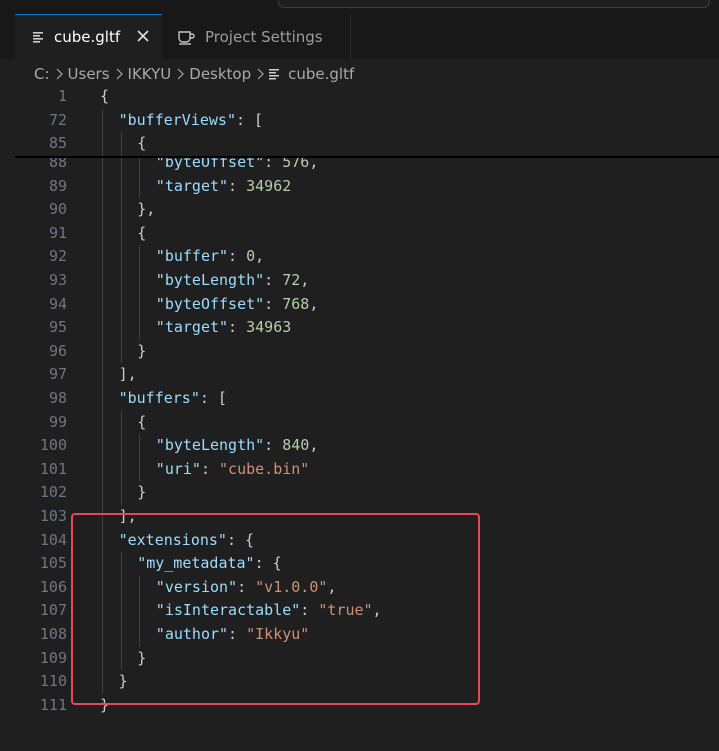 The height and width of the screenshot is (751, 719). Describe the element at coordinates (233, 470) in the screenshot. I see `code-text: "uri": "cube.bin"` at that location.